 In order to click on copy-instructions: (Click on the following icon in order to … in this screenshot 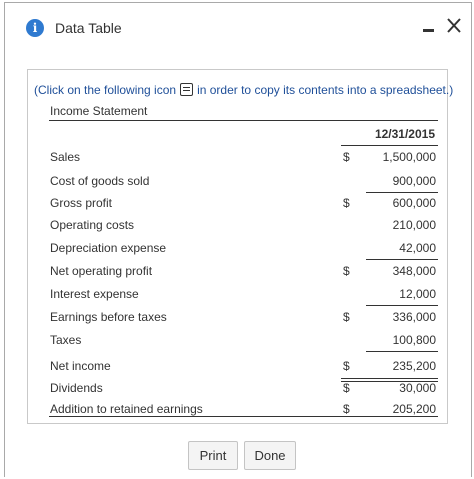, I will do `click(243, 90)`.